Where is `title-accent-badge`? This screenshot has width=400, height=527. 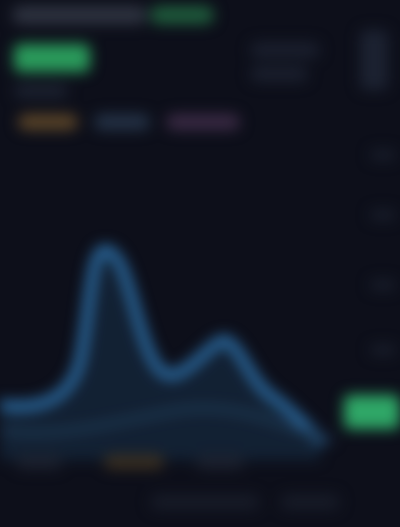
title-accent-badge is located at coordinates (182, 15).